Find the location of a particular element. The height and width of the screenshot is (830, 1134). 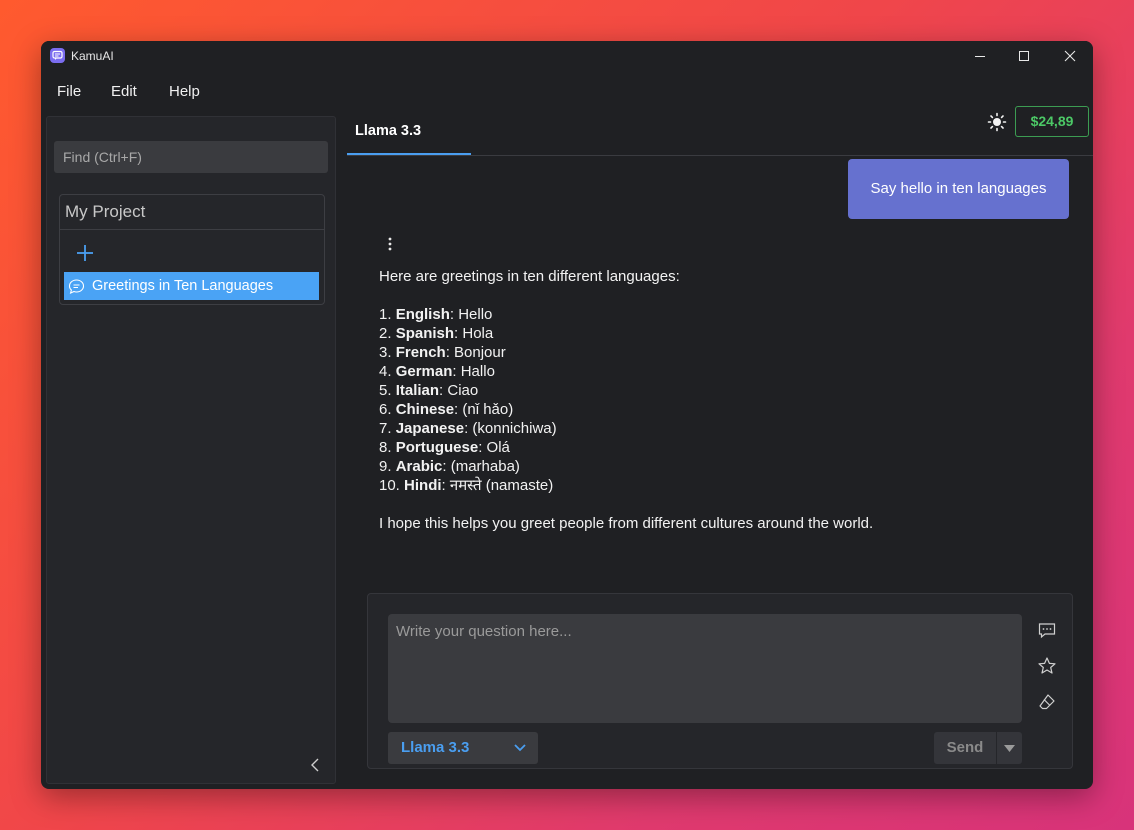

send-button: Send is located at coordinates (965, 748).